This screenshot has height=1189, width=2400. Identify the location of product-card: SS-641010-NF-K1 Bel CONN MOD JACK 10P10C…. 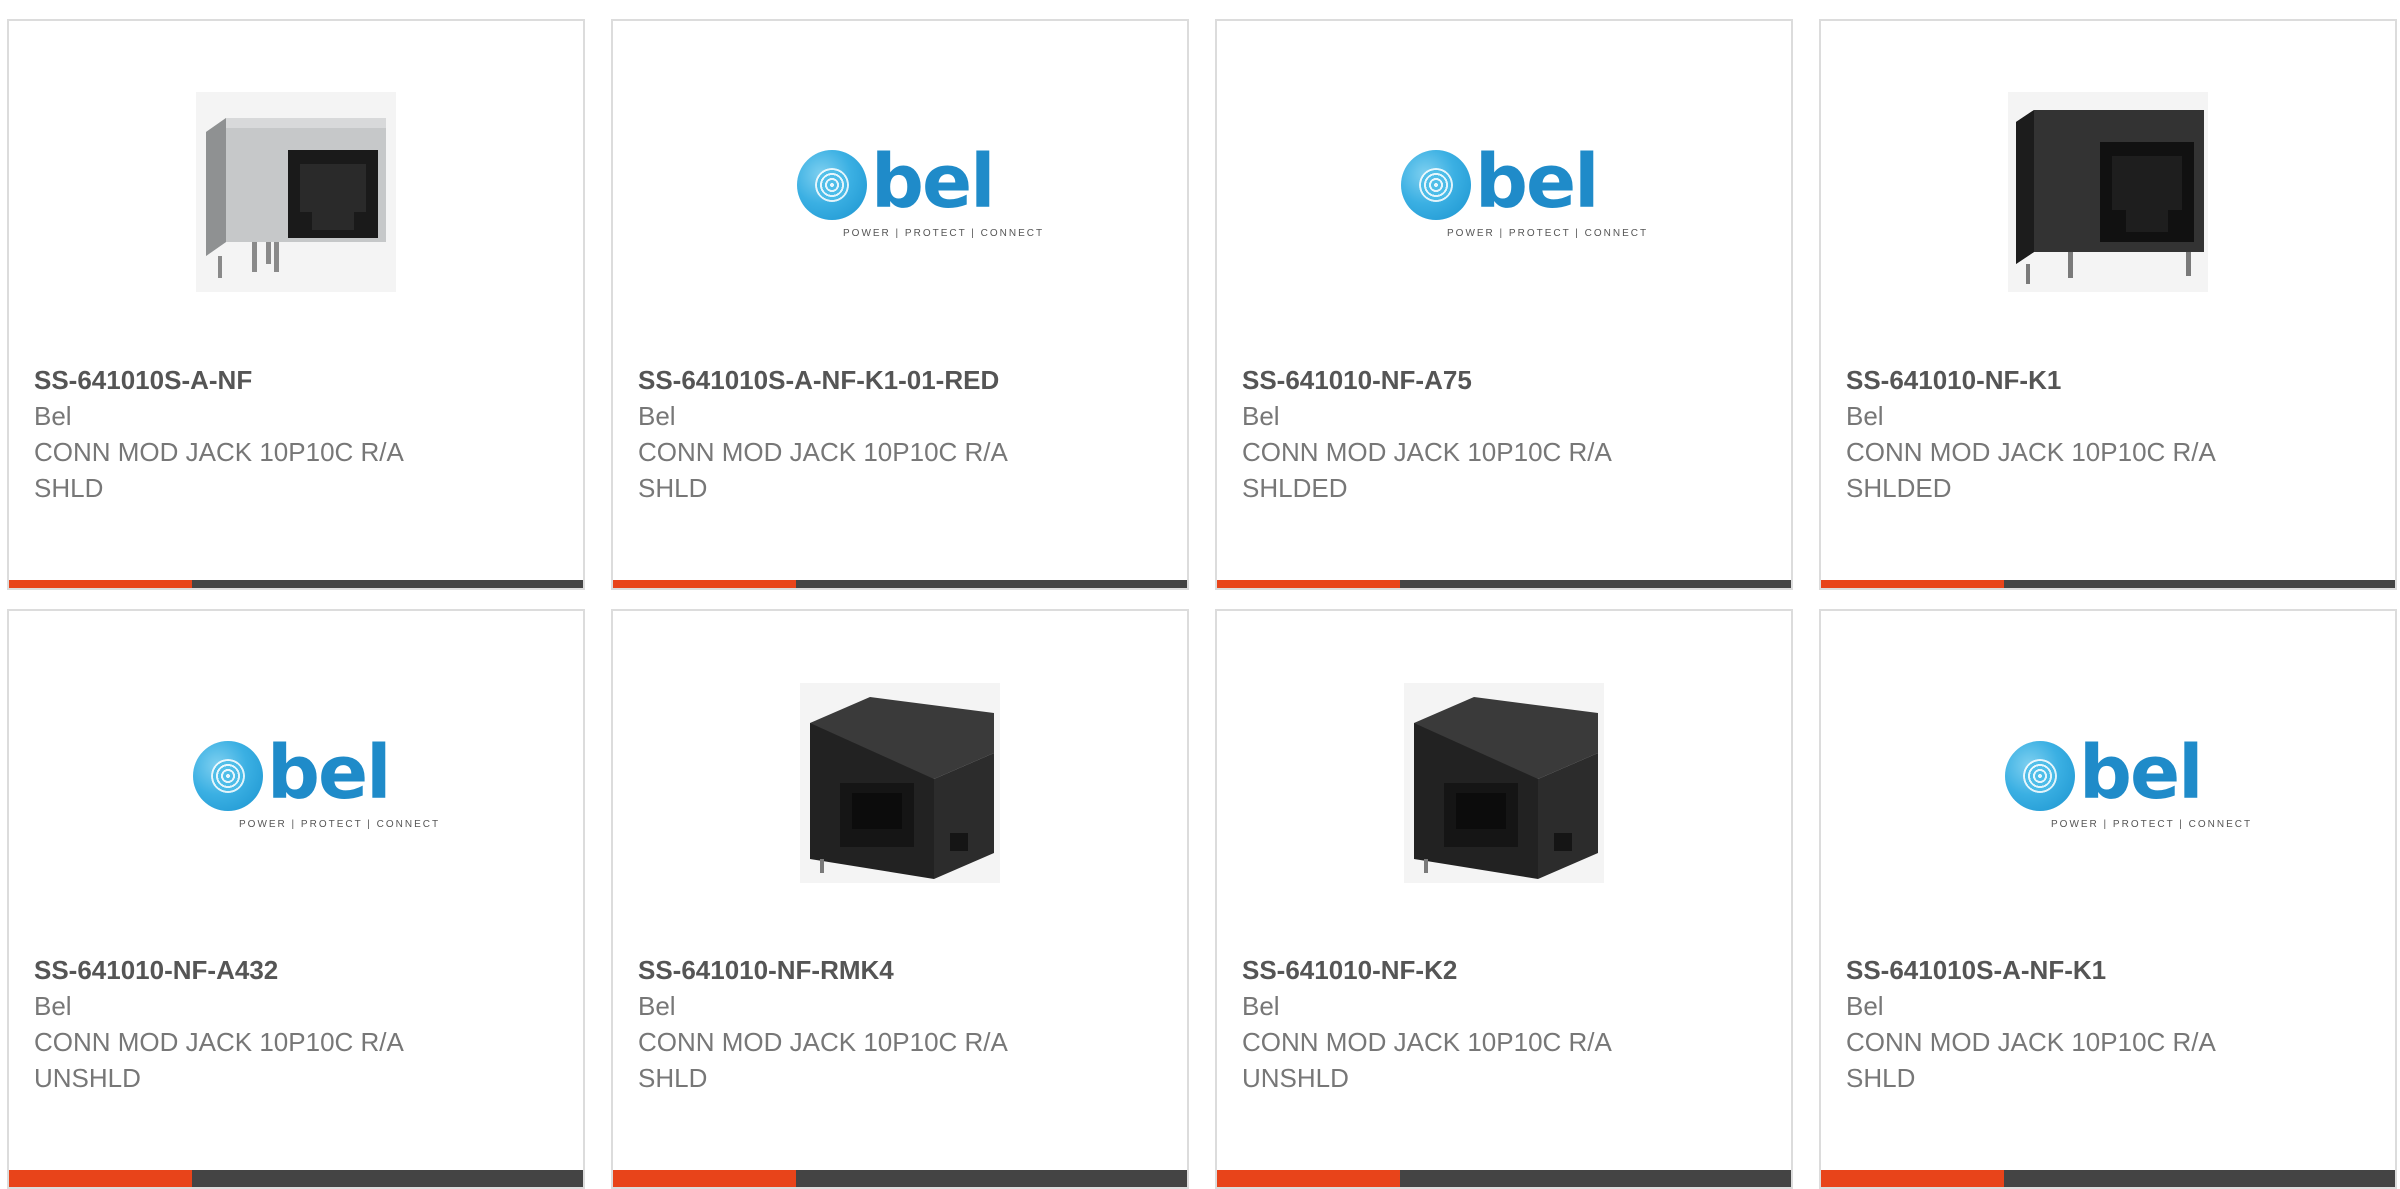
(2108, 304).